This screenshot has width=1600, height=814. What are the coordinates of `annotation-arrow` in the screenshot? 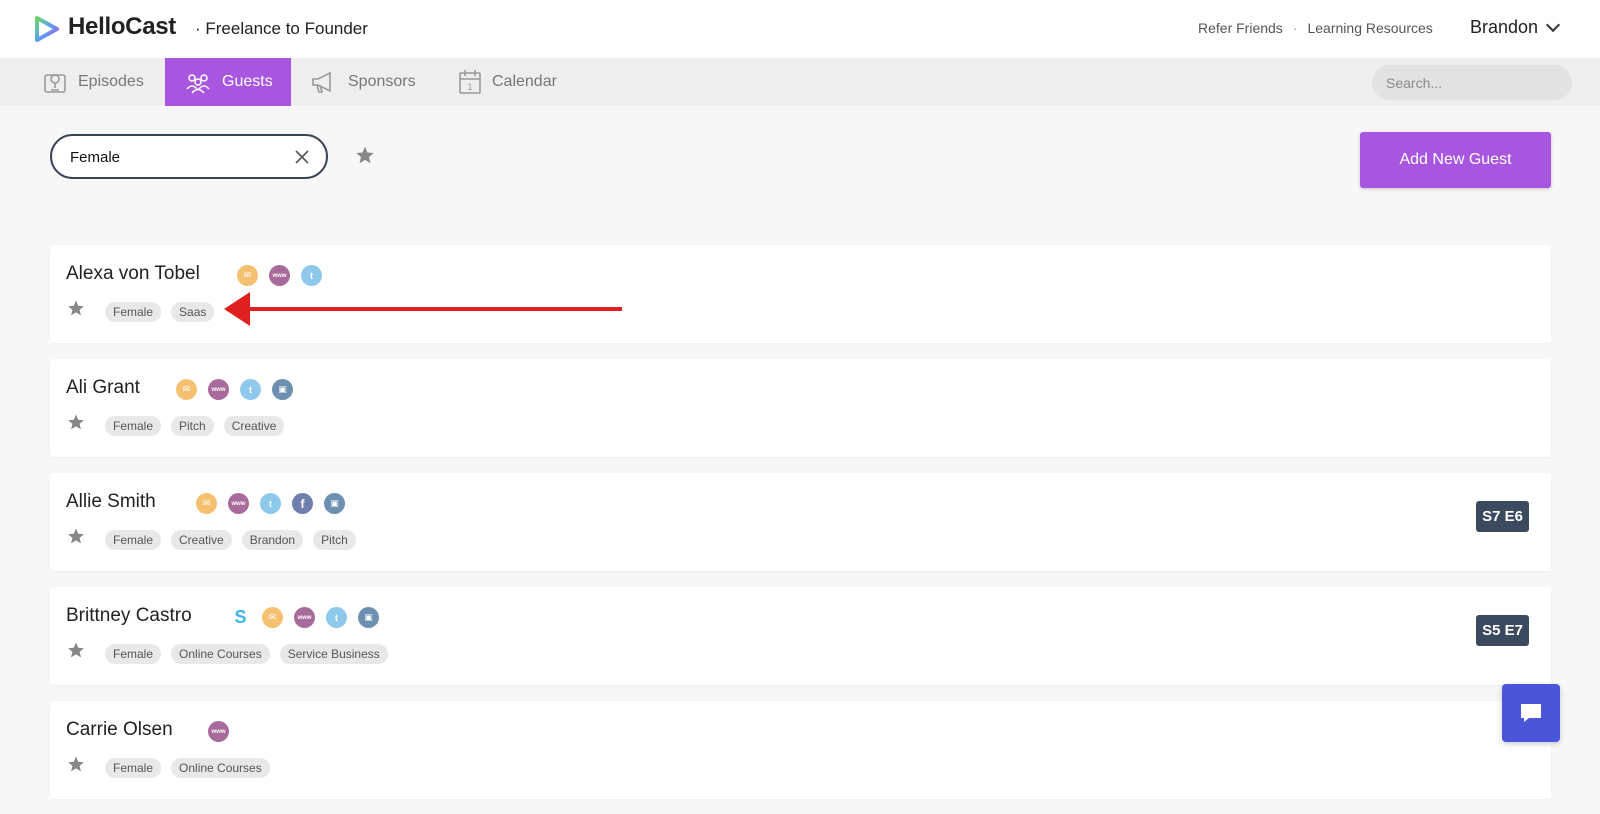 It's located at (423, 309).